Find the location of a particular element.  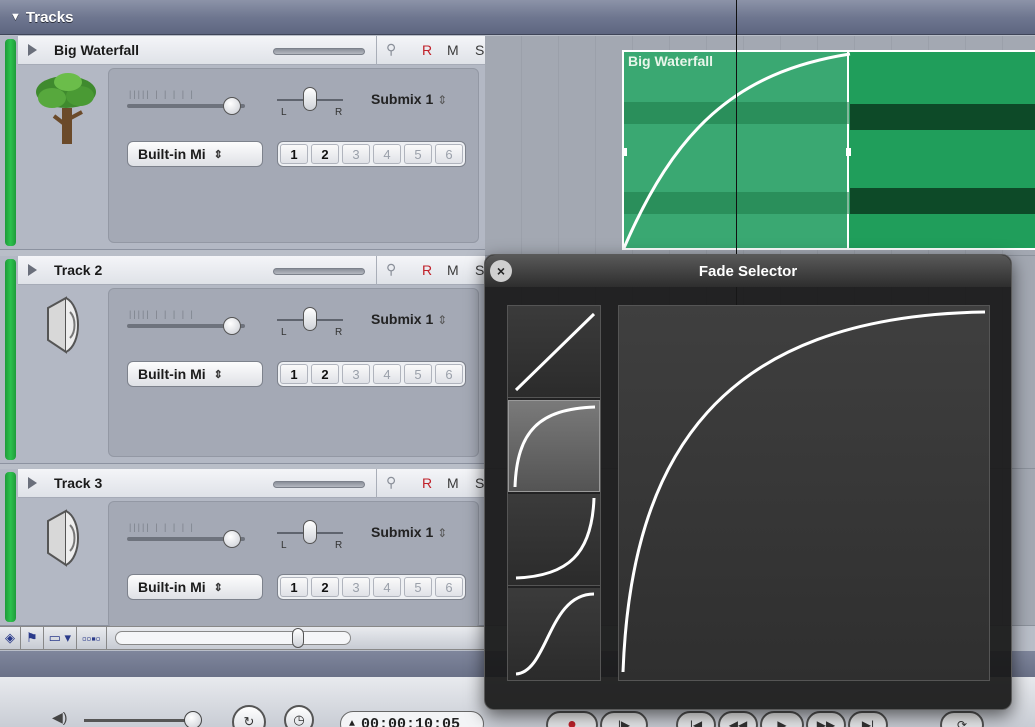

fade-option-s-curve is located at coordinates (554, 634).